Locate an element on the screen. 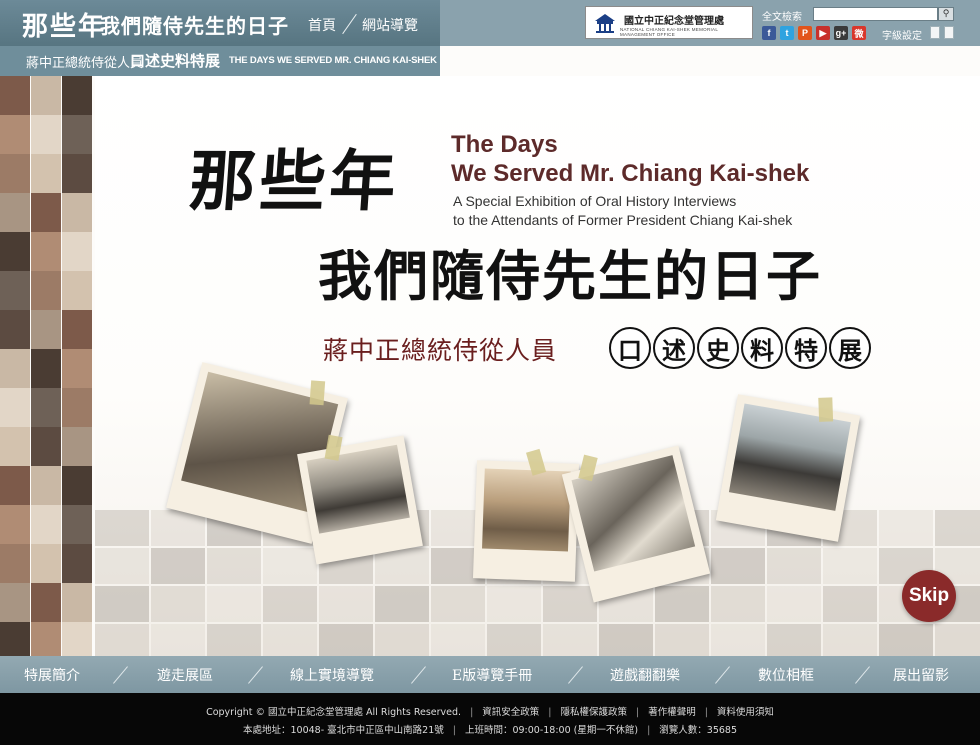 Image resolution: width=980 pixels, height=745 pixels. home-link: 首頁 is located at coordinates (322, 25).